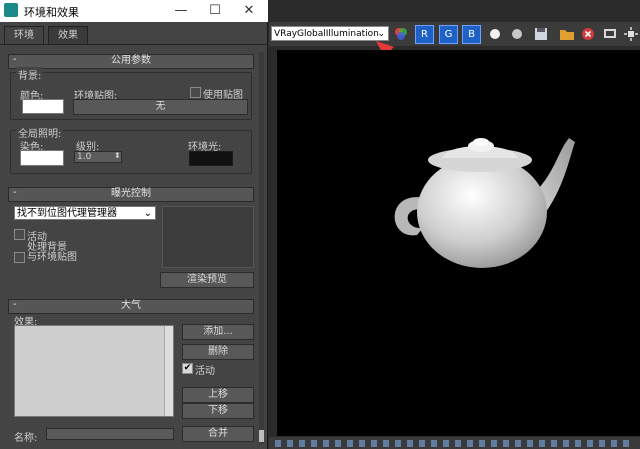 This screenshot has height=449, width=640. I want to click on process-bg-checkbox, so click(19, 257).